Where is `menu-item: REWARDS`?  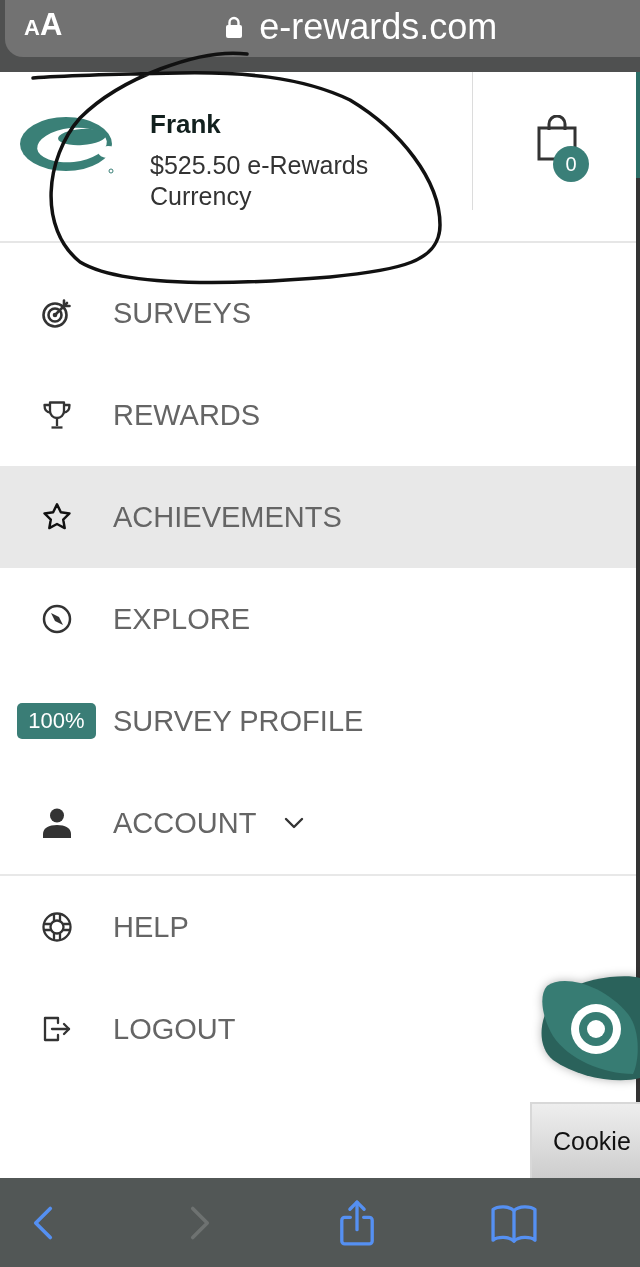
menu-item: REWARDS is located at coordinates (264, 415).